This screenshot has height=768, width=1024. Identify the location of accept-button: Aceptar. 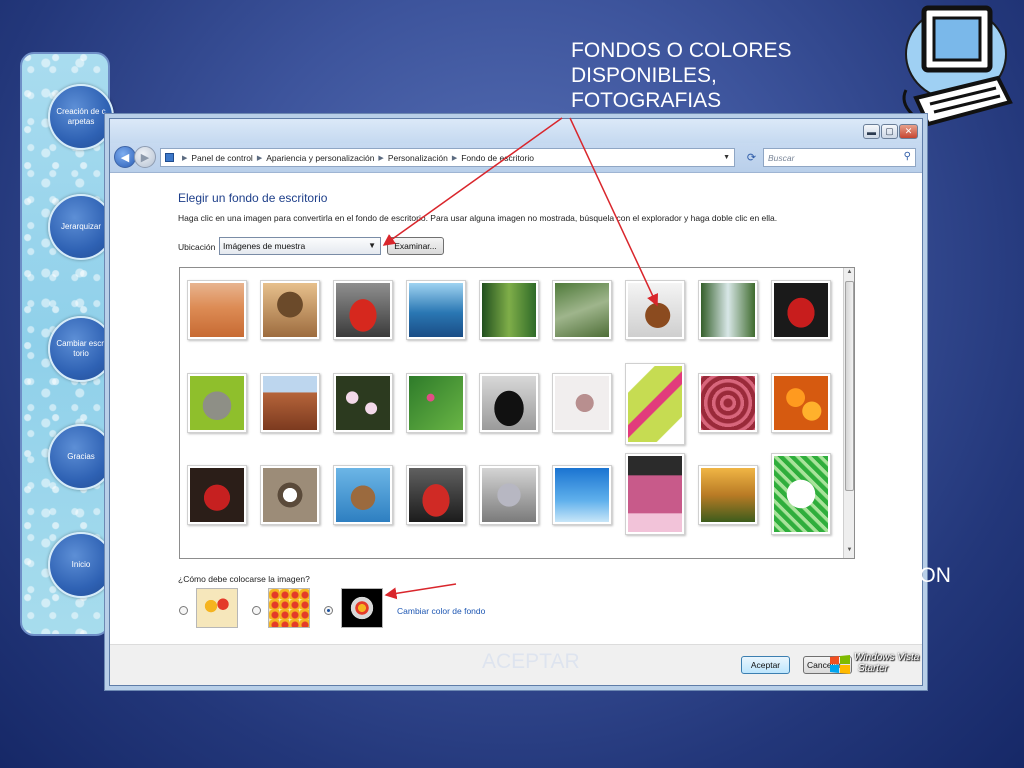
(765, 665).